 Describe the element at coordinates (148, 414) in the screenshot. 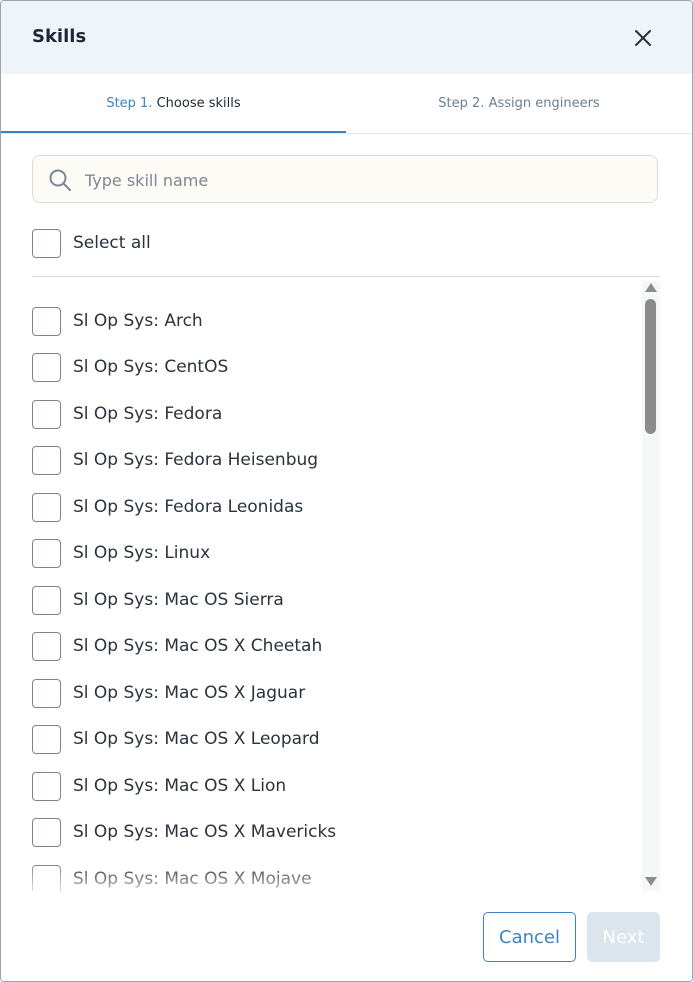

I see `skill-label: Sl Op Sys: Fedora` at that location.